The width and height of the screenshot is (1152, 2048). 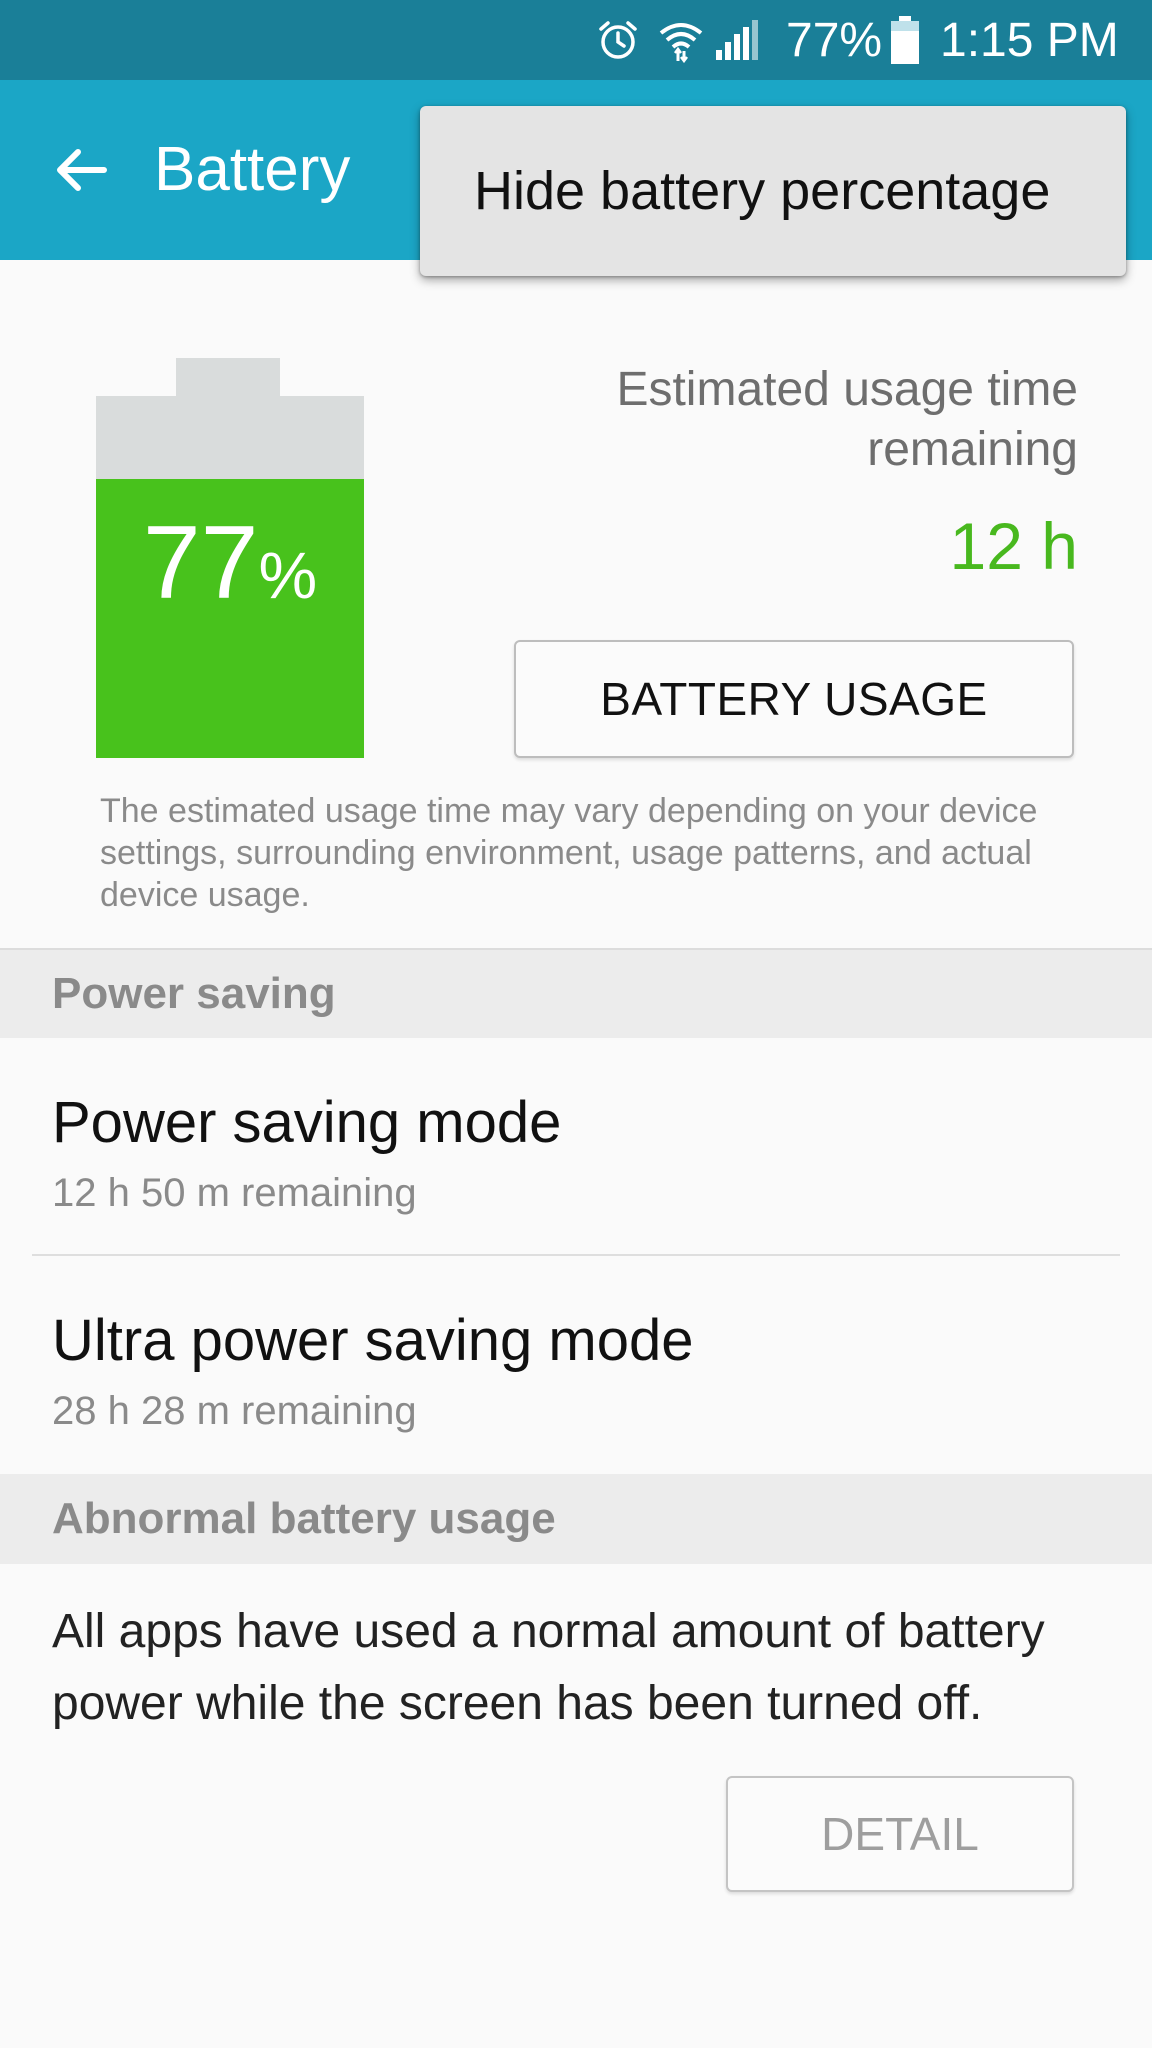 I want to click on status-time: 1:15 PM, so click(x=1029, y=40).